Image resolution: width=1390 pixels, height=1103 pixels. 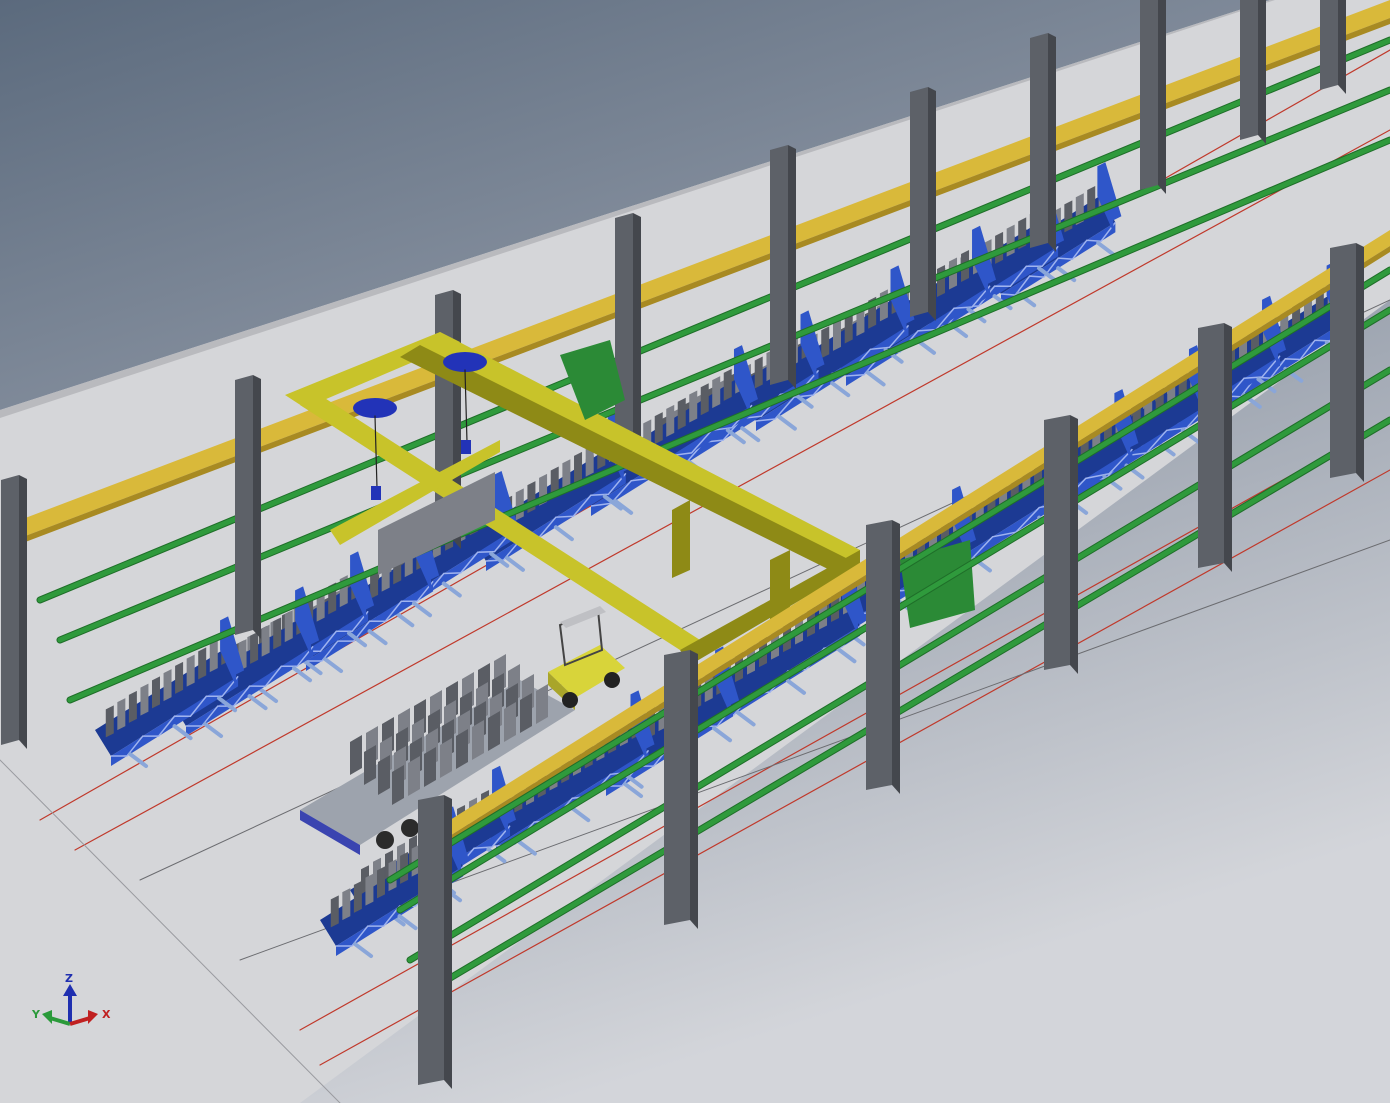 I want to click on axis-triad-icon: Z Y X, so click(x=71, y=999).